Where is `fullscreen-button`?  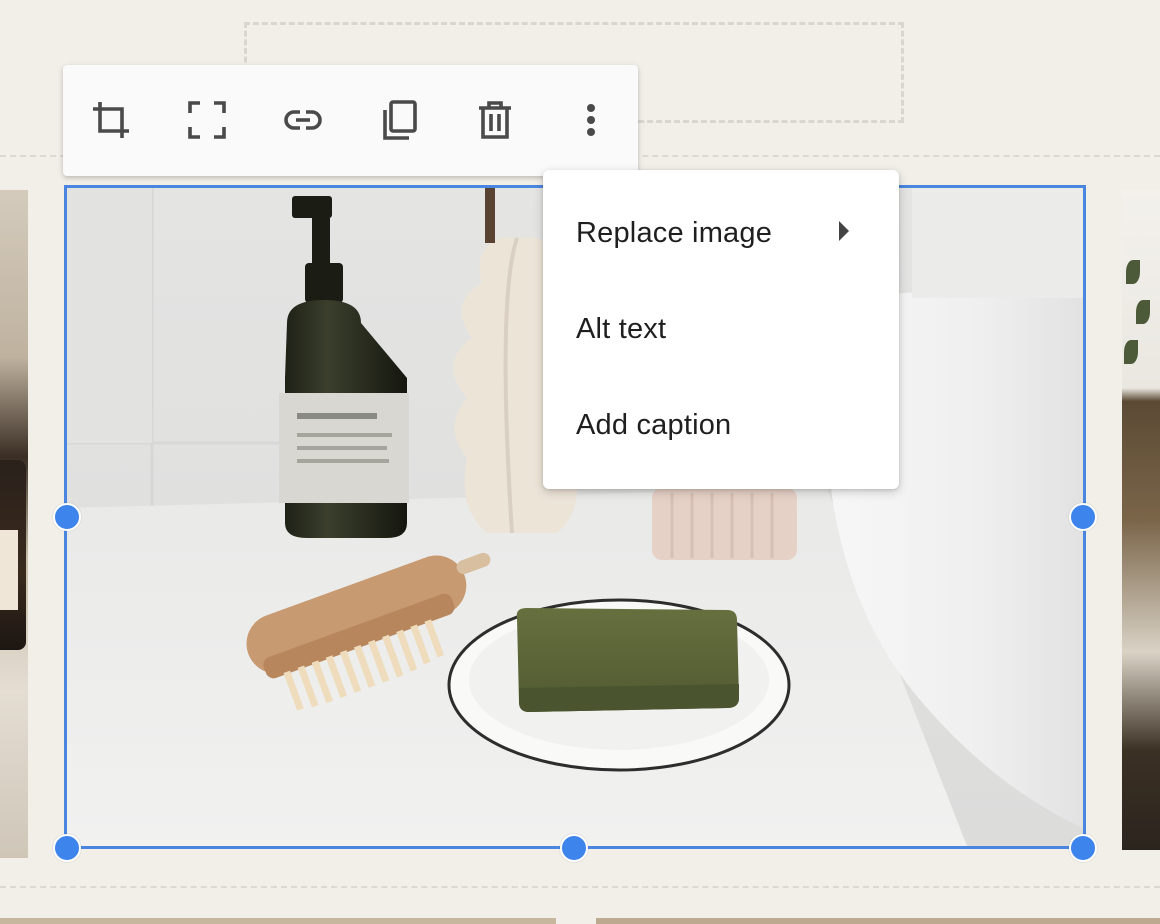 fullscreen-button is located at coordinates (207, 120).